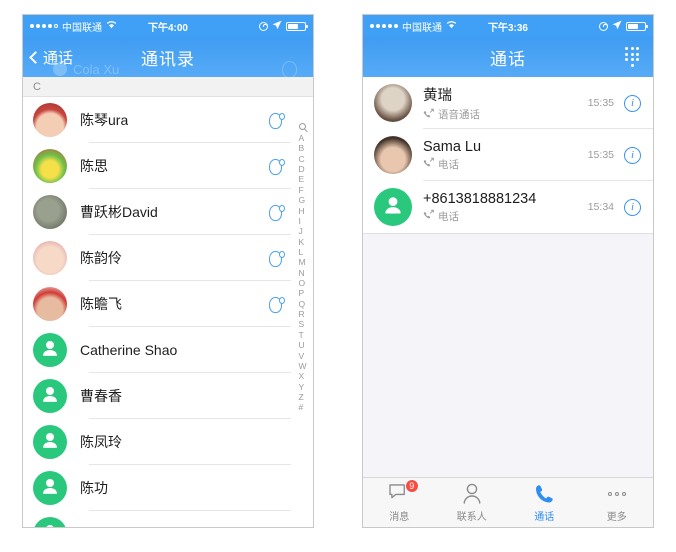  I want to click on alpha-index-letter: D, so click(302, 169).